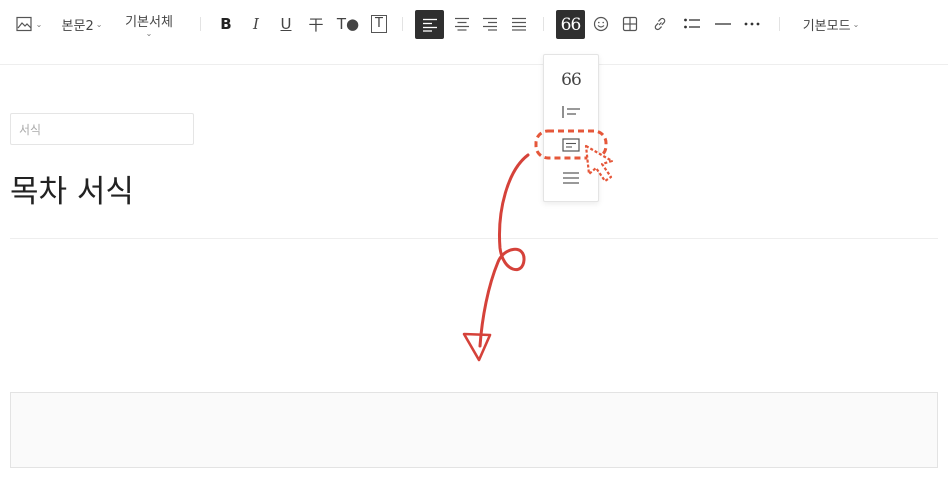  I want to click on table-button, so click(630, 24).